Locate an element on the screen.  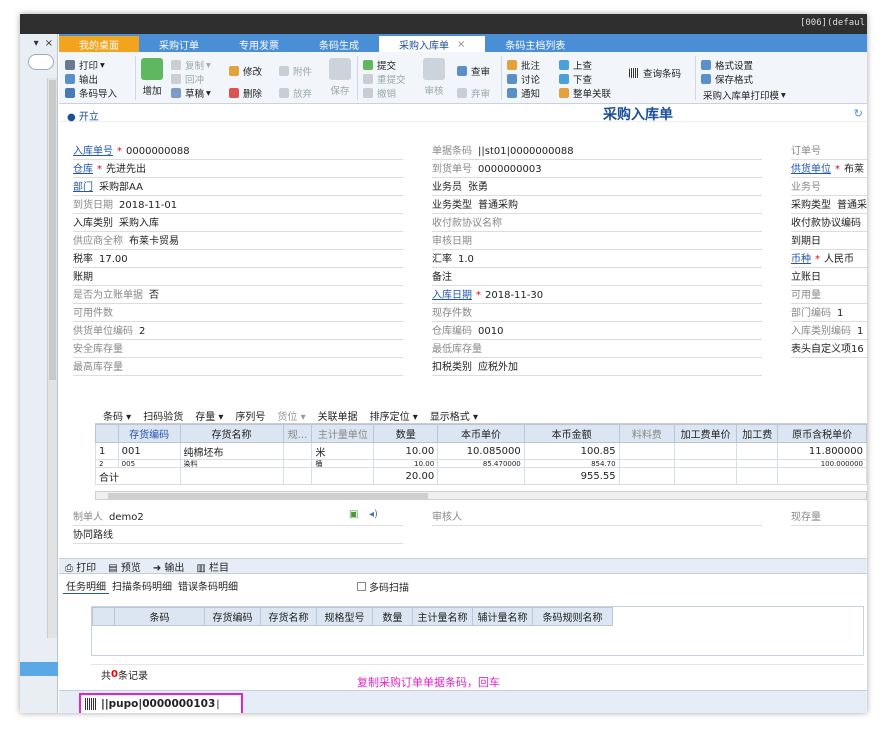
barcode-menu: 条码 ▾ is located at coordinates (117, 415).